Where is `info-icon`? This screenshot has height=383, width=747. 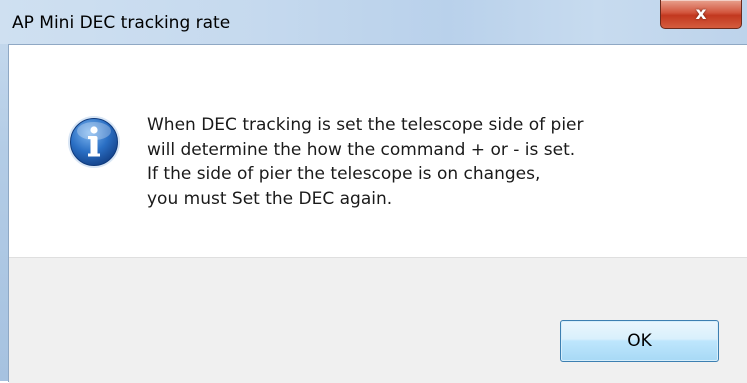 info-icon is located at coordinates (94, 142).